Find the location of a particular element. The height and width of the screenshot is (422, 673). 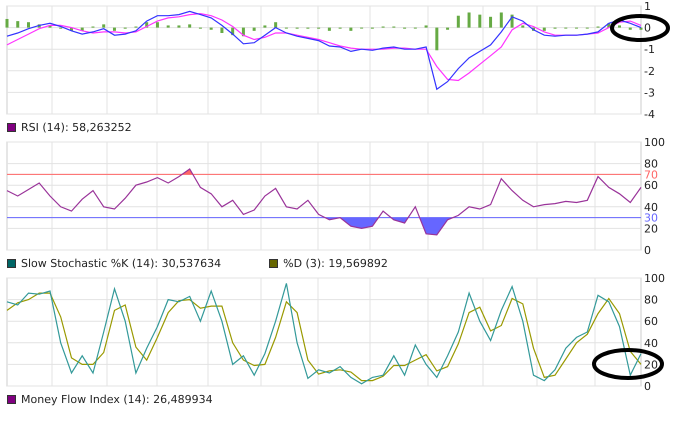

legend-label: Money Flow Index (14): 26,489934 is located at coordinates (117, 399).